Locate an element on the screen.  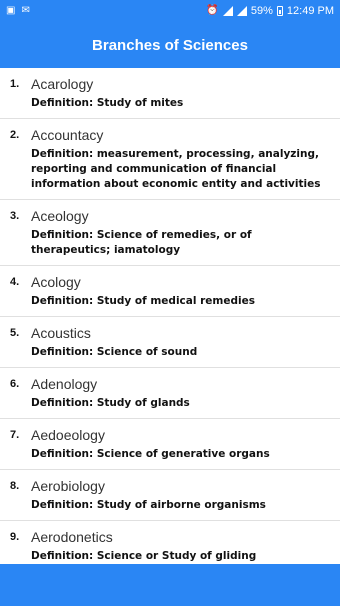
wifi-signal-icon is located at coordinates (227, 11).